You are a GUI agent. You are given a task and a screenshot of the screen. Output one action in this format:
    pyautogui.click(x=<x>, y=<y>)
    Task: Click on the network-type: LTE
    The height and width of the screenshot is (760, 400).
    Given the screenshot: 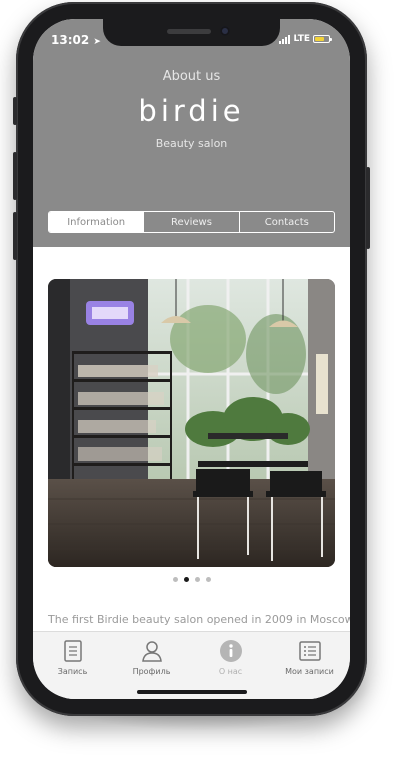 What is the action you would take?
    pyautogui.click(x=301, y=39)
    